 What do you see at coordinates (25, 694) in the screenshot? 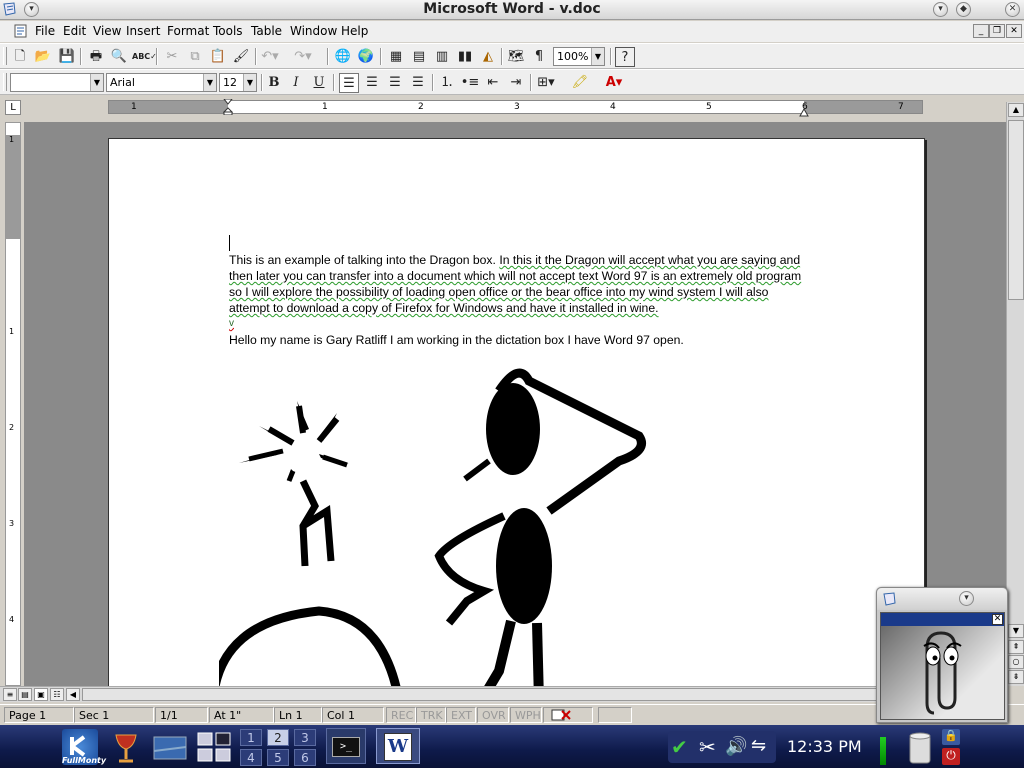
I see `online-layout-icon: ▤` at bounding box center [25, 694].